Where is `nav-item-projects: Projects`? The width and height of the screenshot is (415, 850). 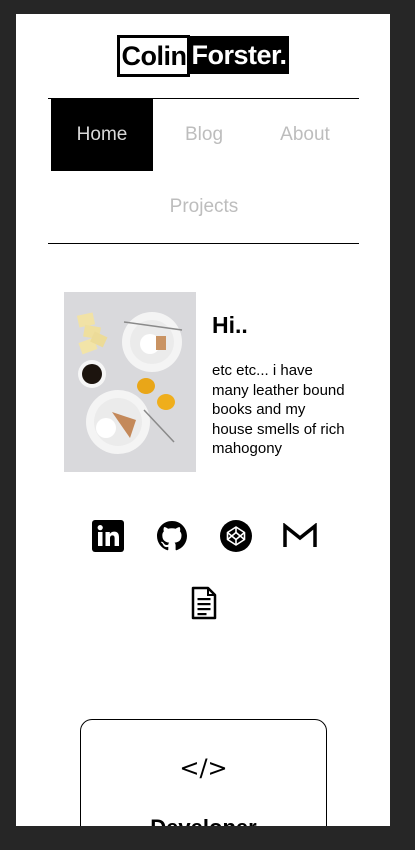
nav-item-projects: Projects is located at coordinates (204, 207).